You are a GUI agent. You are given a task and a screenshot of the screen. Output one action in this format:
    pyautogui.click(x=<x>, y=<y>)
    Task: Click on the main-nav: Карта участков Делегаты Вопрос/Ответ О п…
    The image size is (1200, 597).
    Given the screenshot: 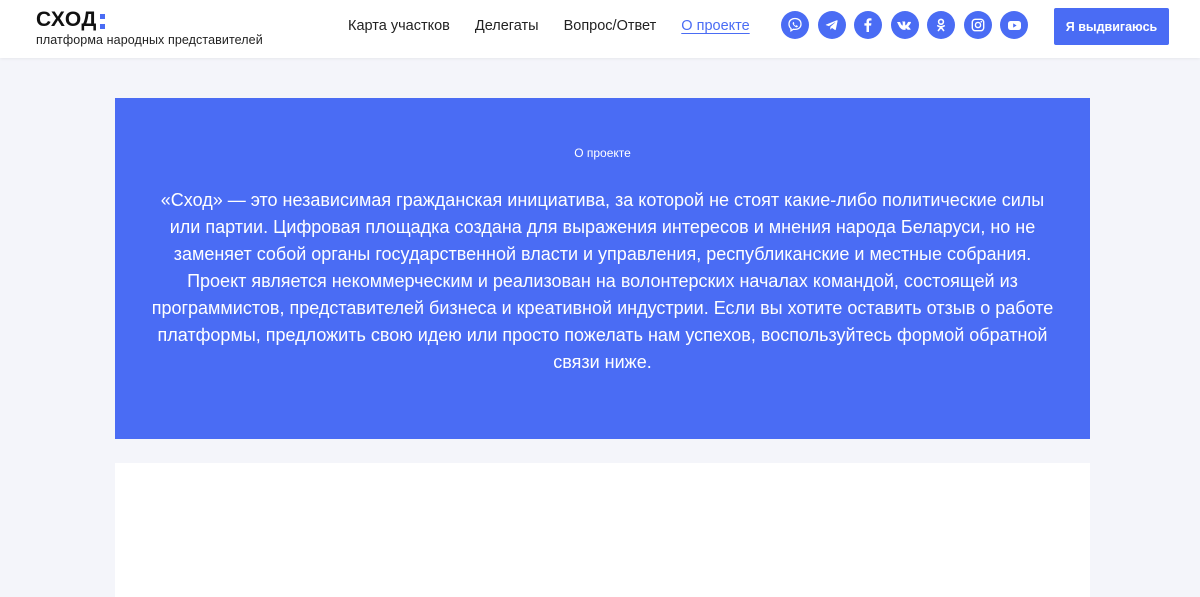 What is the action you would take?
    pyautogui.click(x=561, y=26)
    